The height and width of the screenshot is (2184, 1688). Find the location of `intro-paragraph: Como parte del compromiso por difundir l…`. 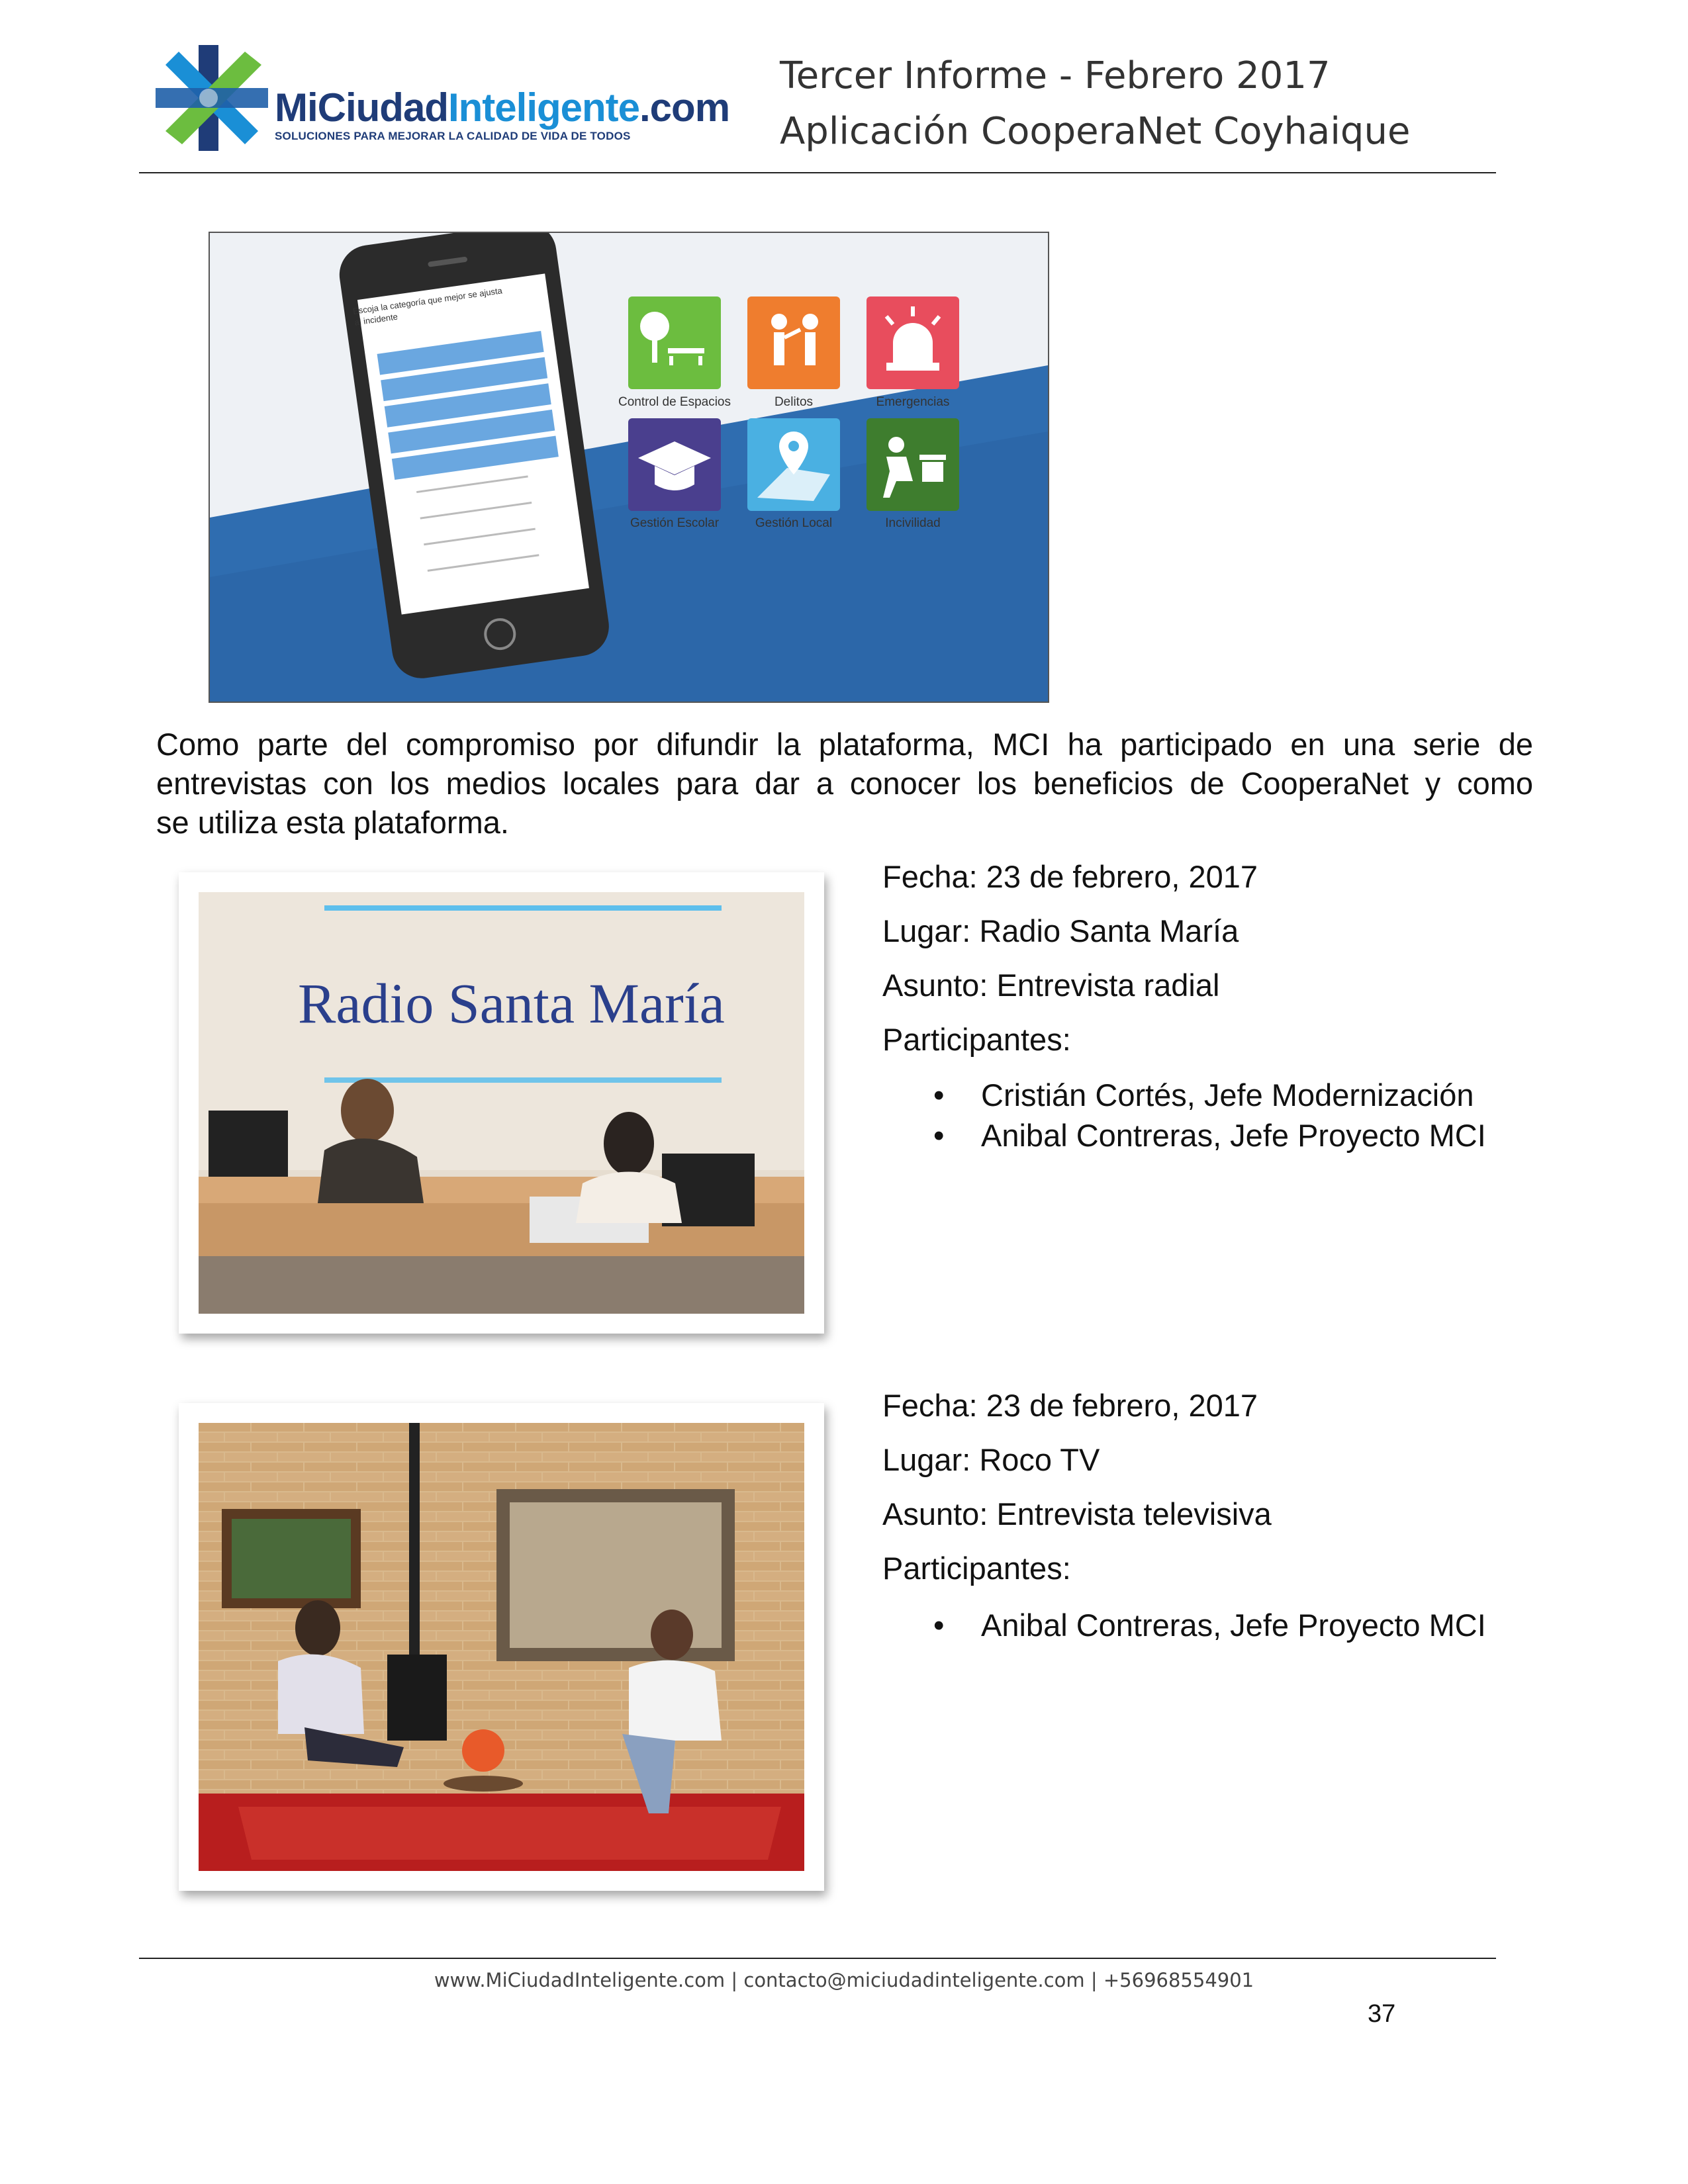

intro-paragraph: Como parte del compromiso por difundir l… is located at coordinates (844, 783).